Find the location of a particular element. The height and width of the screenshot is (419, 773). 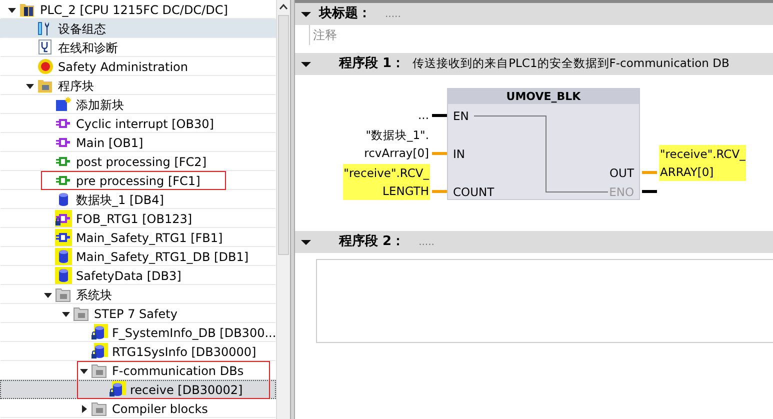

section-title: 块标题： is located at coordinates (345, 14).